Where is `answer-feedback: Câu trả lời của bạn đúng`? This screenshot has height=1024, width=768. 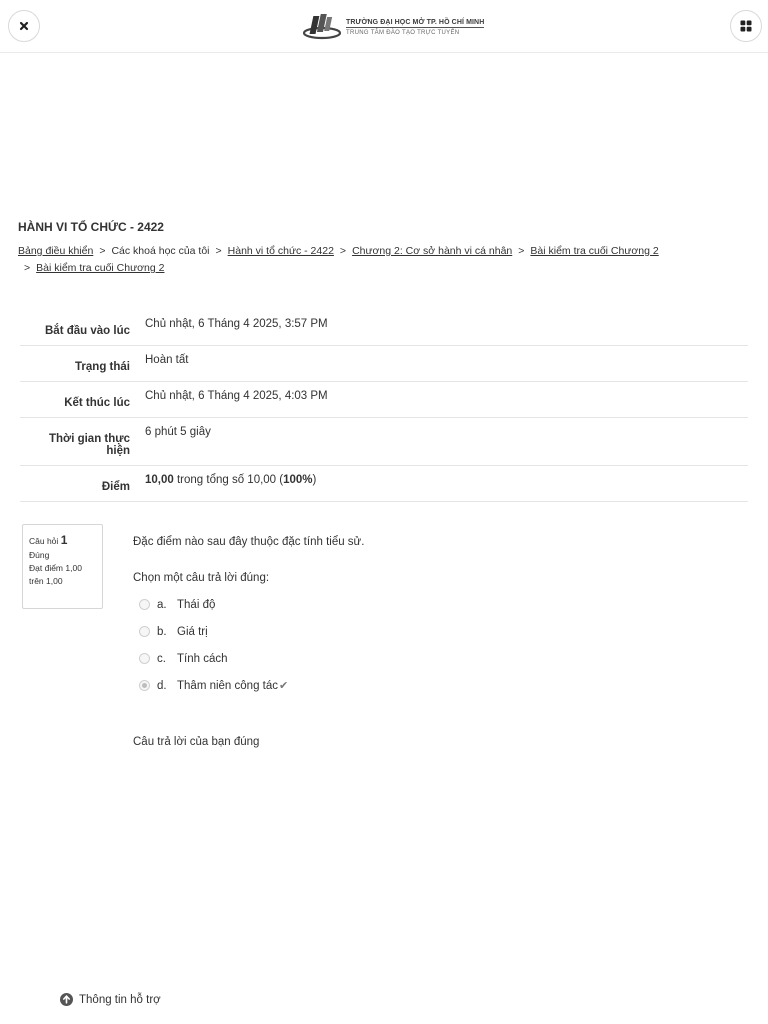
answer-feedback: Câu trả lời của bạn đúng is located at coordinates (196, 742).